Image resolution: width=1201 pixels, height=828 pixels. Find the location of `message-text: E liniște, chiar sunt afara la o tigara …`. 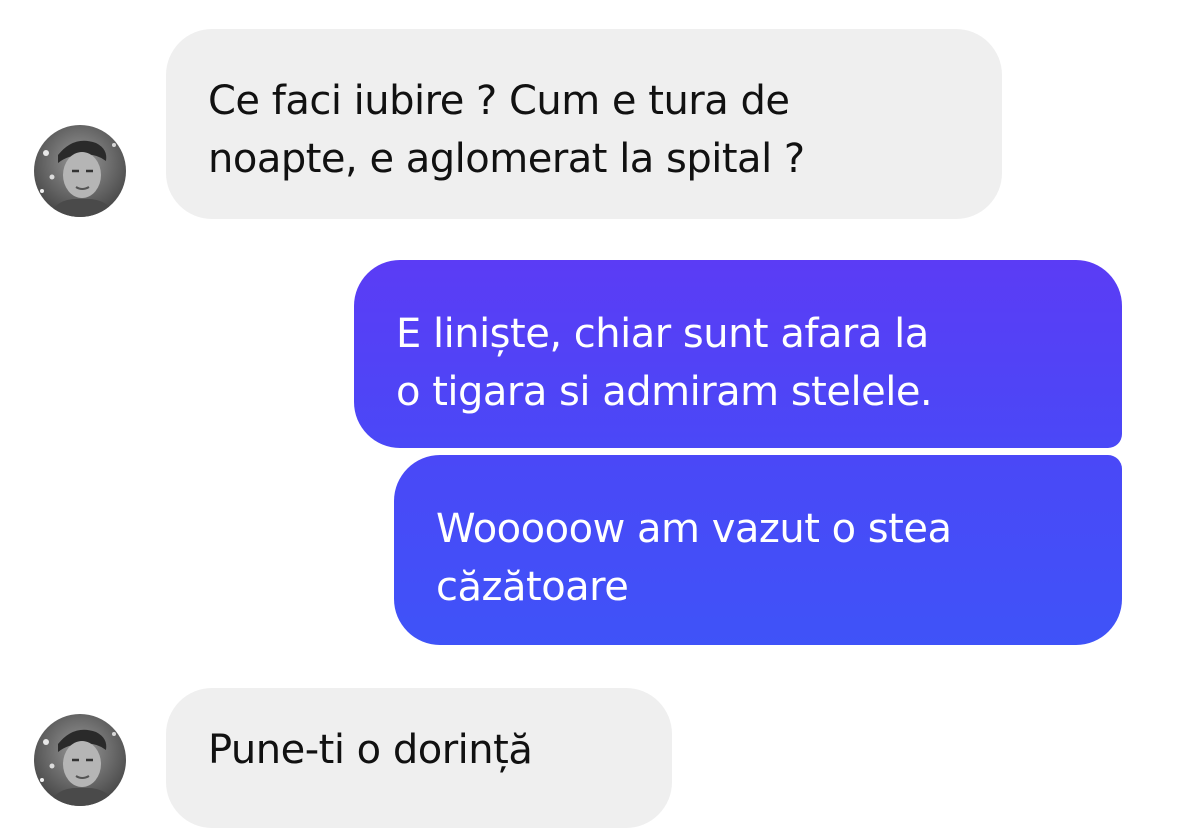

message-text: E liniște, chiar sunt afara la o tigara … is located at coordinates (664, 363).